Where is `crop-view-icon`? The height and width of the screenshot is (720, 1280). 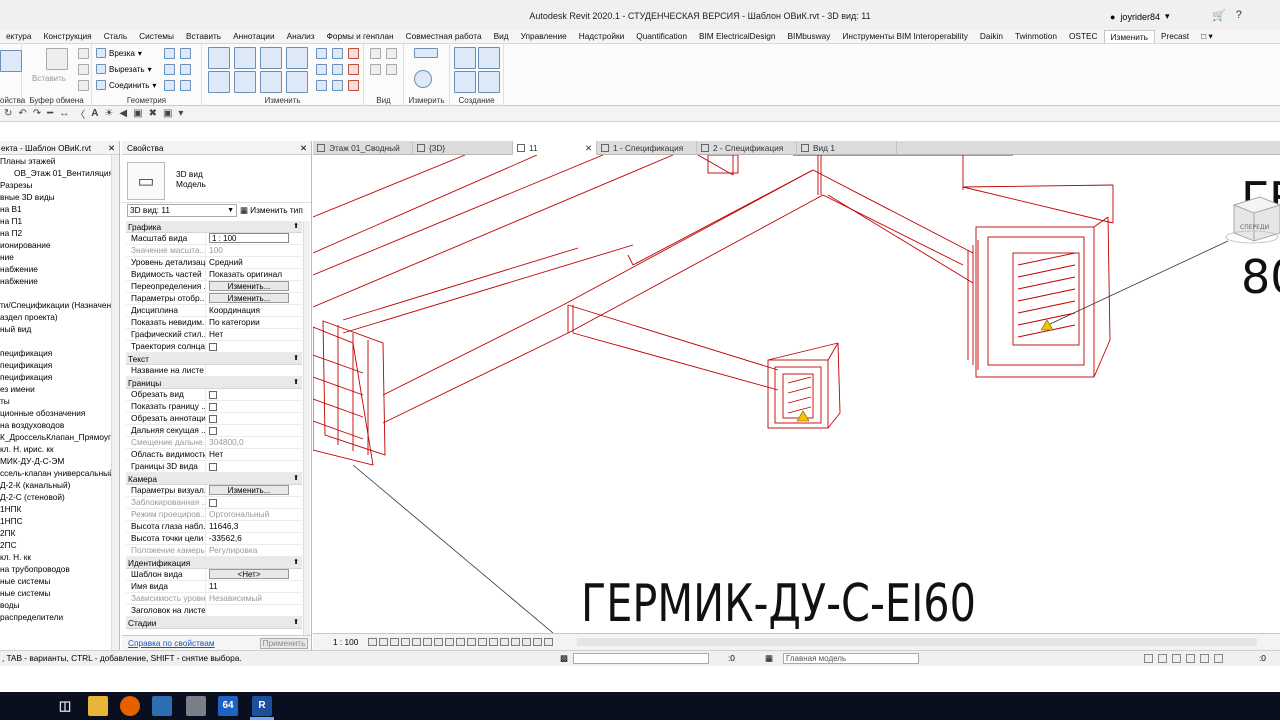
crop-view-icon is located at coordinates (427, 642).